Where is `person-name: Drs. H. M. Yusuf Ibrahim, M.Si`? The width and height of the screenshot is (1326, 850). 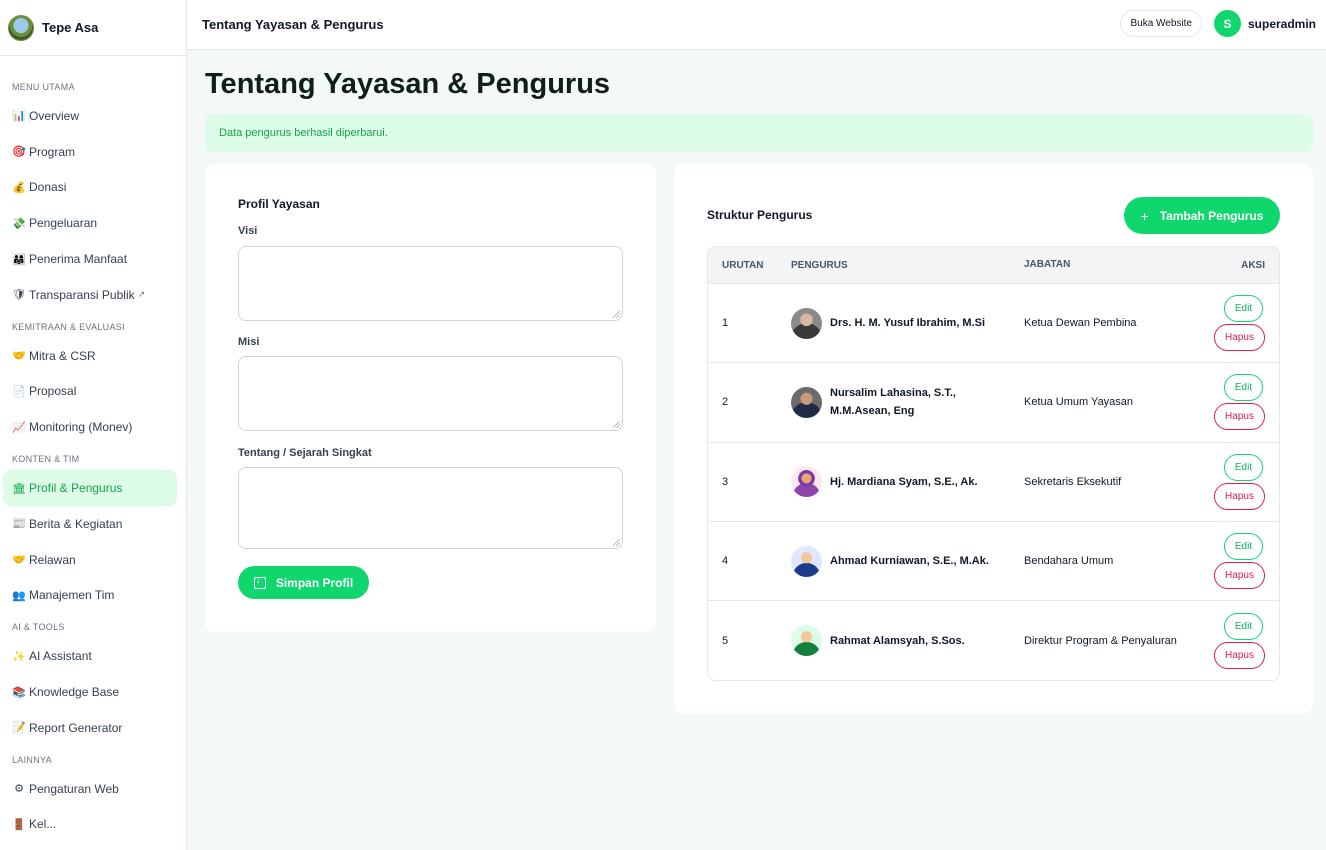 person-name: Drs. H. M. Yusuf Ibrahim, M.Si is located at coordinates (908, 323).